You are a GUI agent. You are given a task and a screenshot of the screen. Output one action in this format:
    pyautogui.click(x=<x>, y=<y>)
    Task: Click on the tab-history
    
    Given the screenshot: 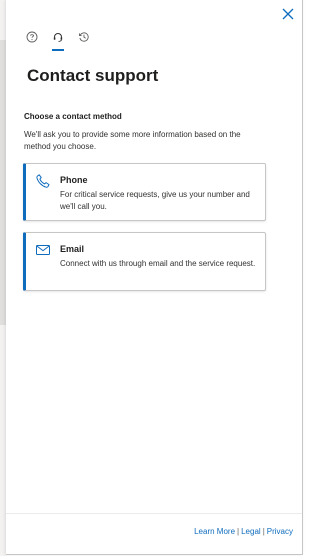 What is the action you would take?
    pyautogui.click(x=84, y=41)
    